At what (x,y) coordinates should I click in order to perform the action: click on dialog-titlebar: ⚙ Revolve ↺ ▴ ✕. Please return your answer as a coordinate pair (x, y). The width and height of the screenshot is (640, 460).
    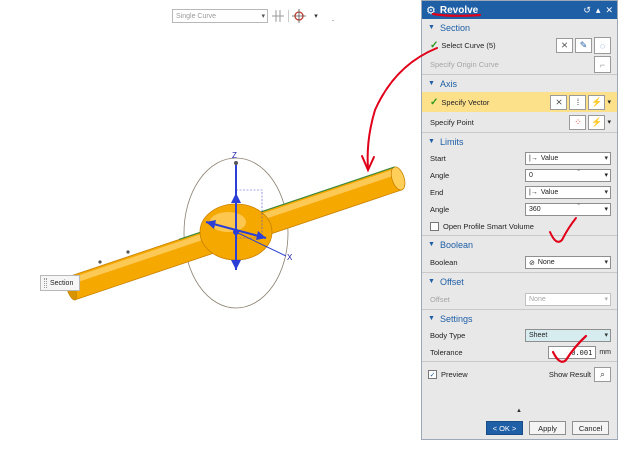
    Looking at the image, I should click on (519, 10).